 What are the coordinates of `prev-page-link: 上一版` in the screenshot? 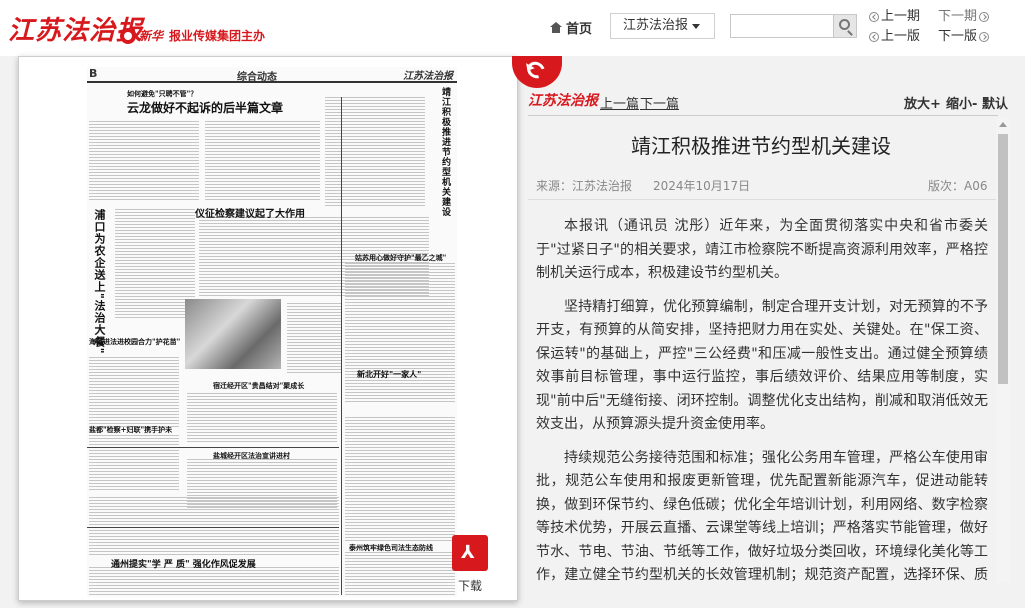 It's located at (894, 37).